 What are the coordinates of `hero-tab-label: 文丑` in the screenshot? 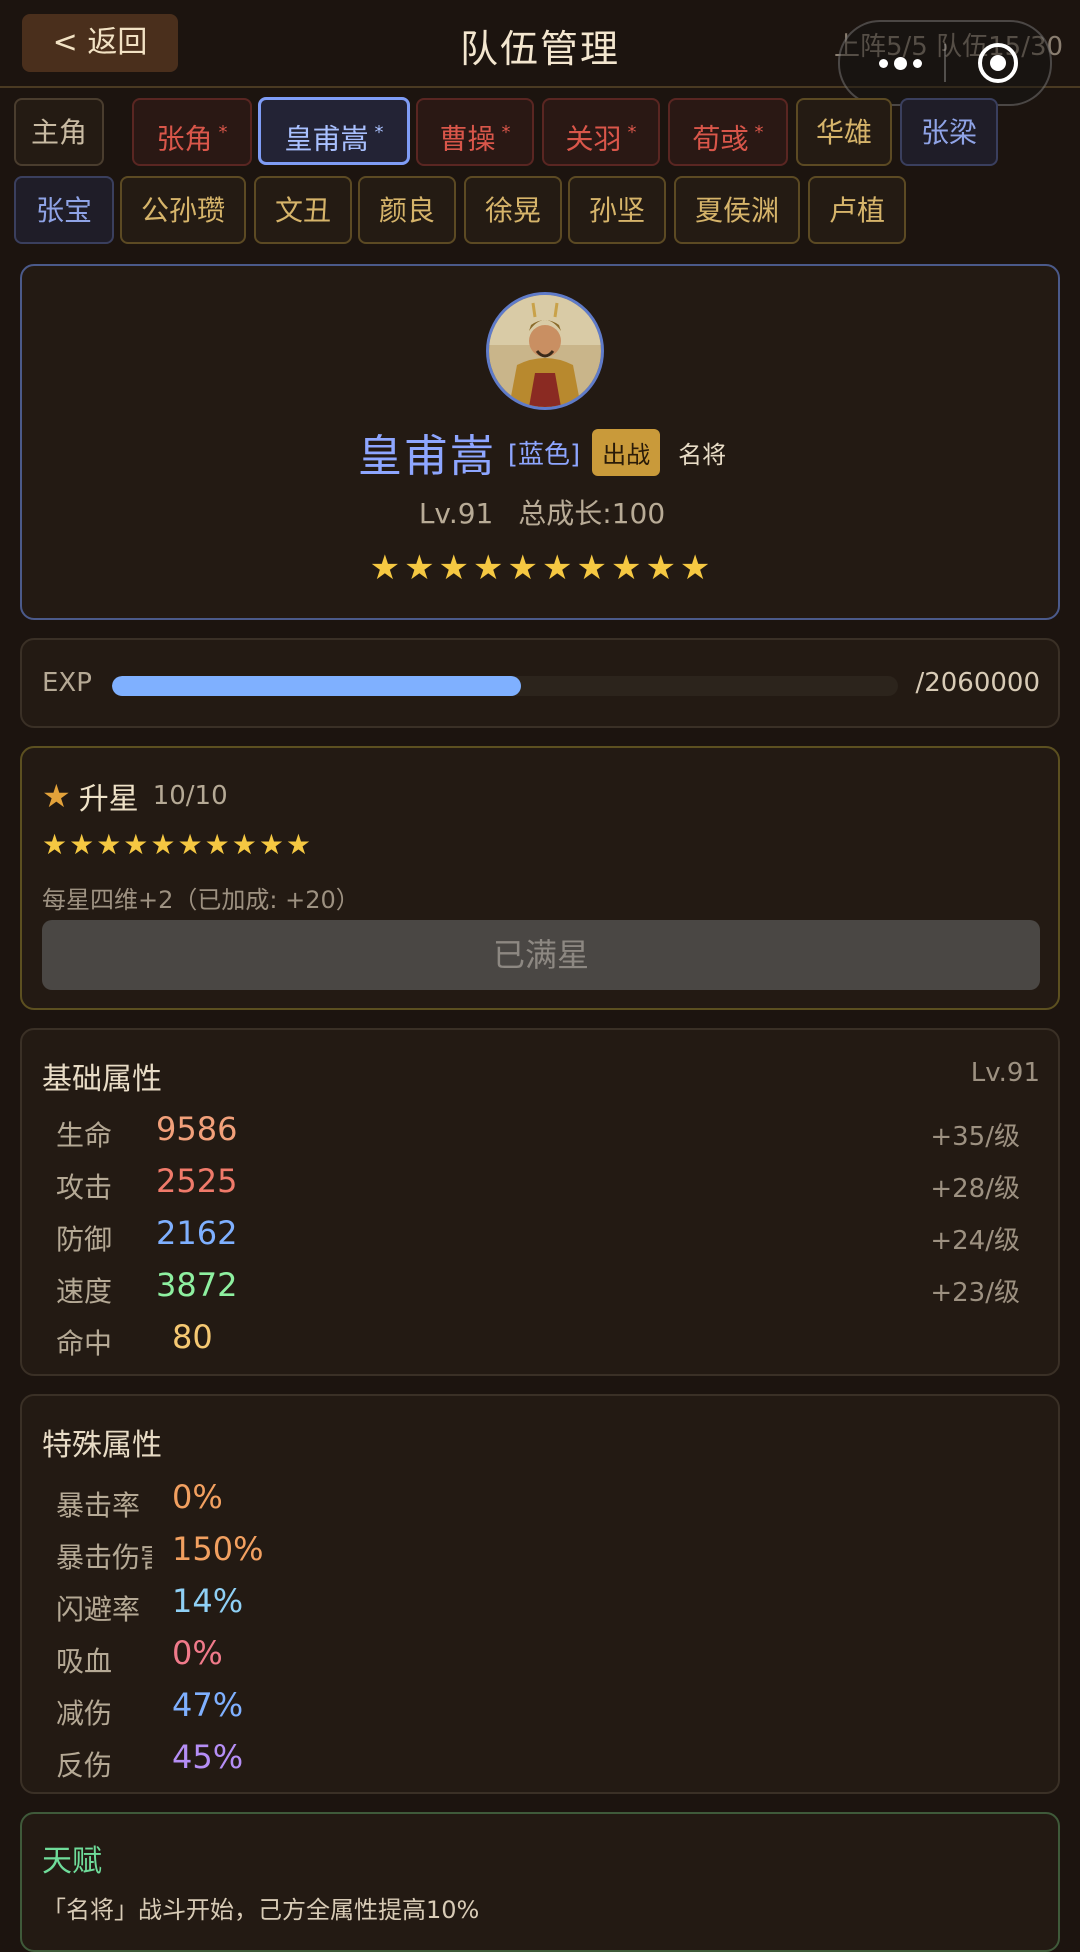 It's located at (302, 210).